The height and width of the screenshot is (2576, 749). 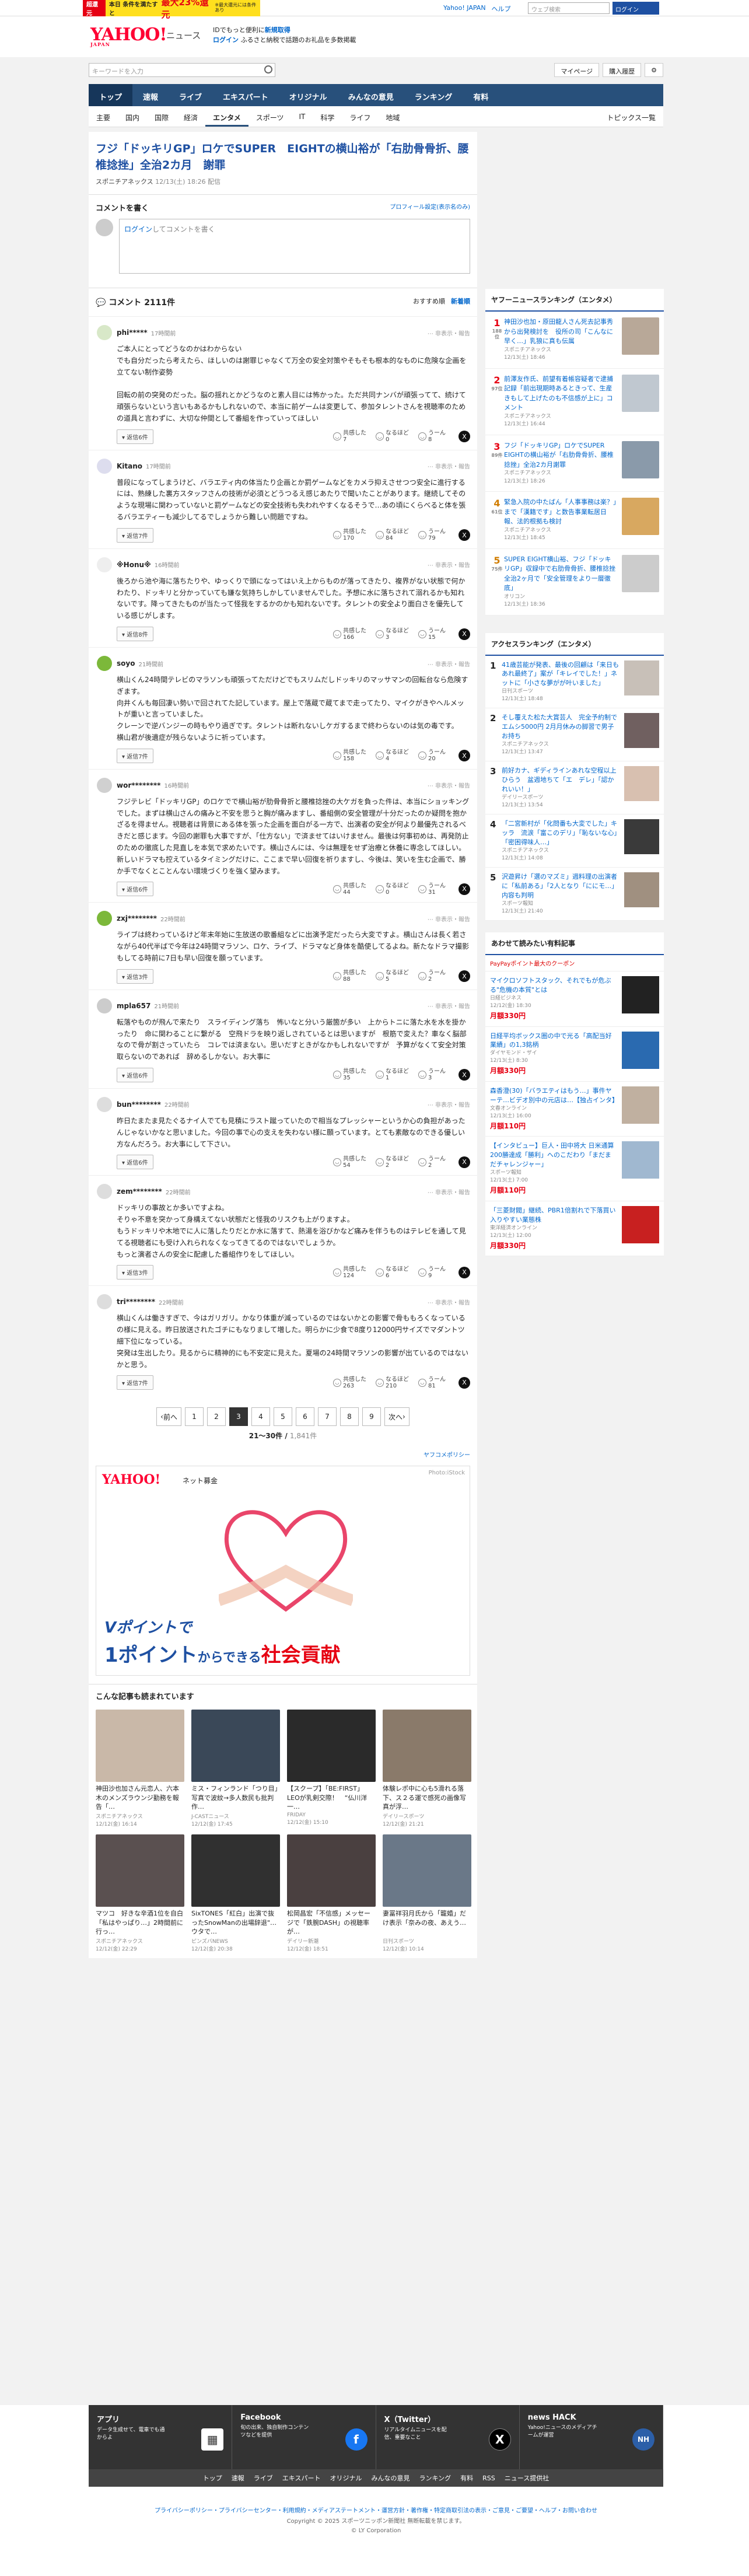 I want to click on reaction-empathy-button: ◡ 共感した 54, so click(x=349, y=1162).